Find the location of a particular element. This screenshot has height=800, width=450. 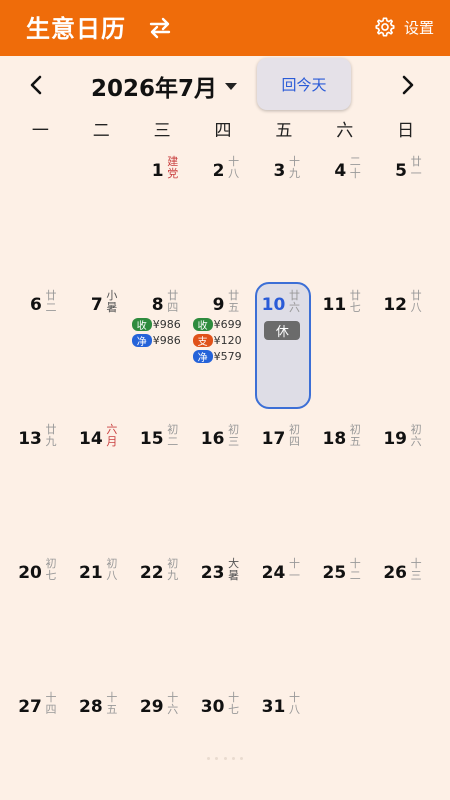

day-cell: 16 初三 is located at coordinates (223, 479).